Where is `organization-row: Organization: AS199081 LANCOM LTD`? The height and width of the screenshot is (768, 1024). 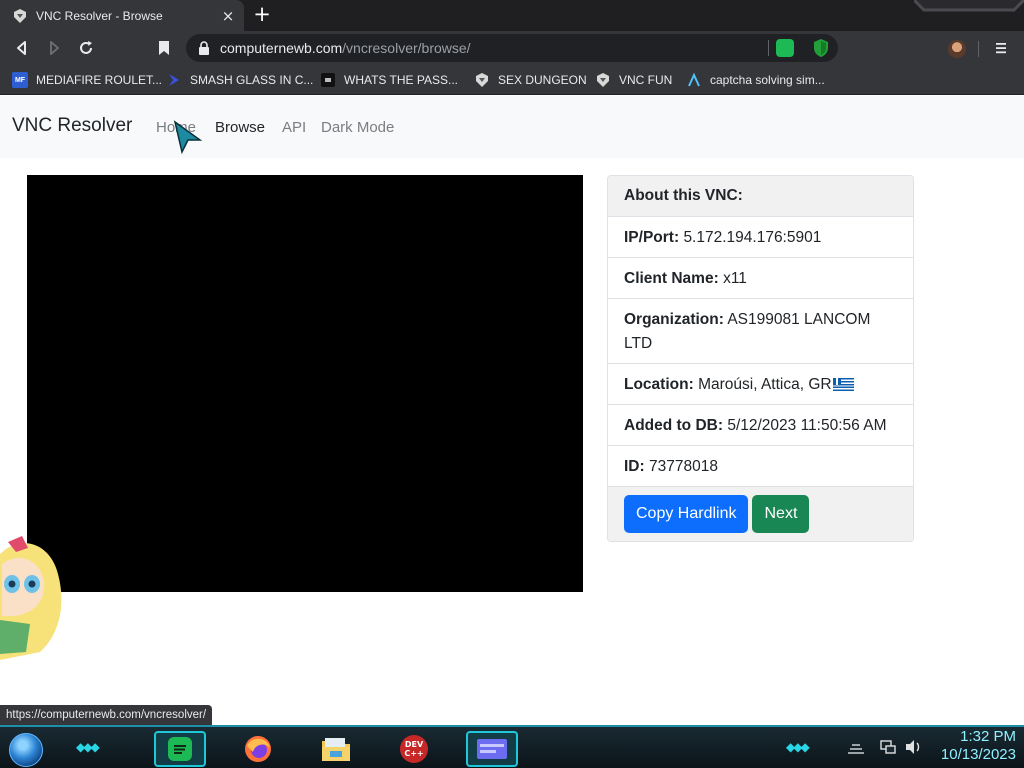 organization-row: Organization: AS199081 LANCOM LTD is located at coordinates (760, 331).